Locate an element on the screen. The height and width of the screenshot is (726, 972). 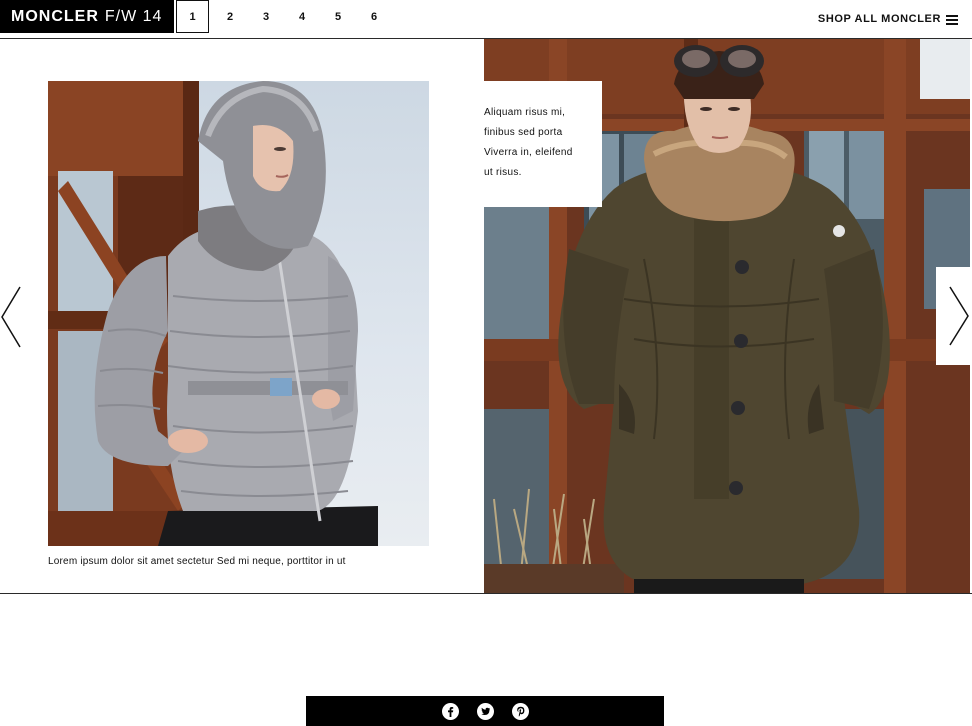
hamburger-icon is located at coordinates (952, 19).